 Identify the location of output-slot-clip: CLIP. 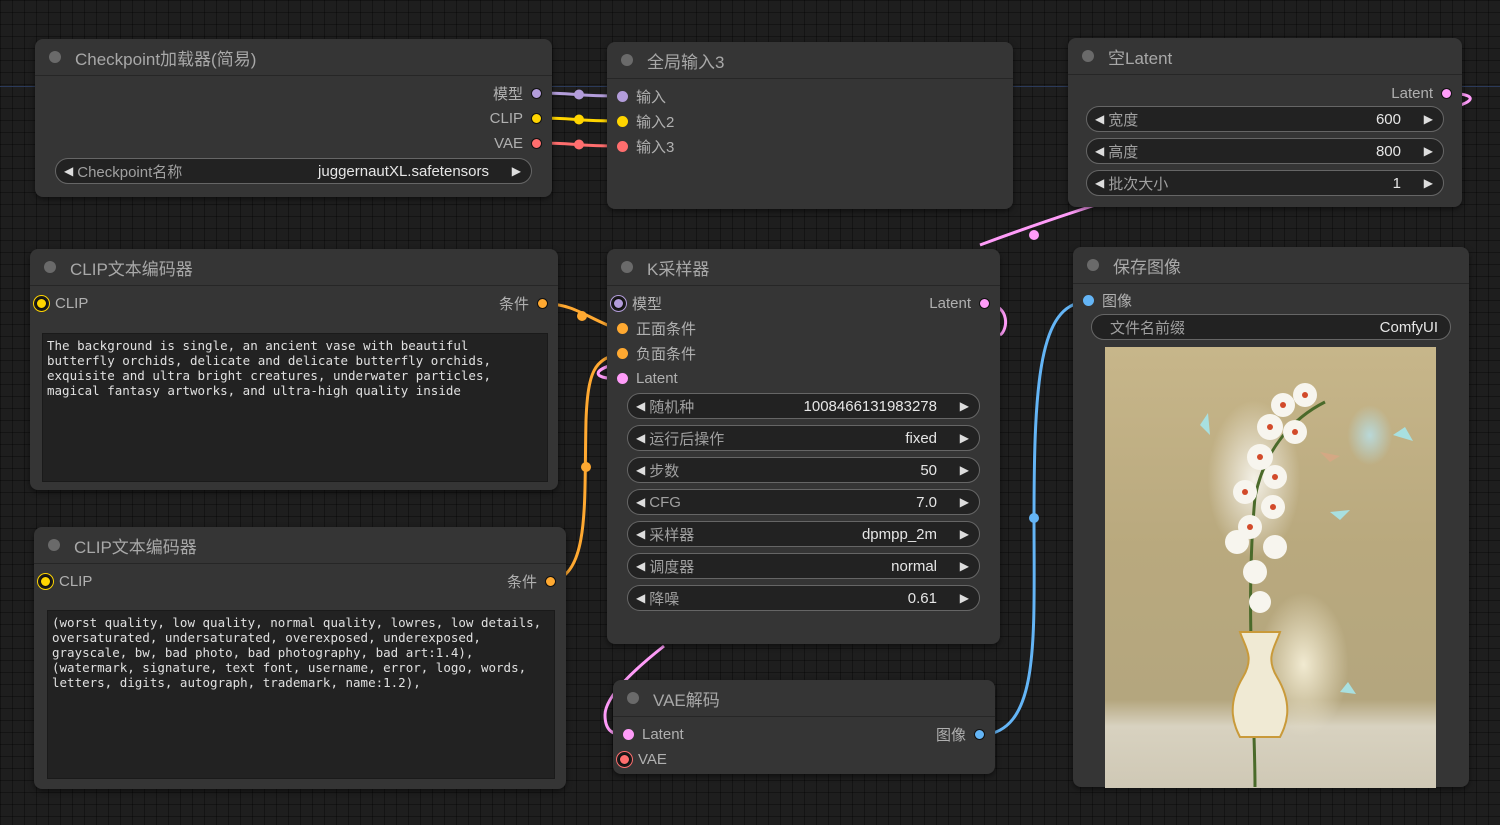
(293, 118).